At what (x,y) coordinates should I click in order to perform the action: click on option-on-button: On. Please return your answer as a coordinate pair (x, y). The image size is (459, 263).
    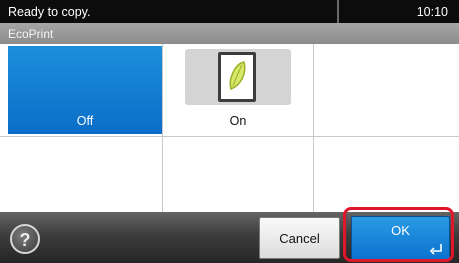
    Looking at the image, I should click on (238, 90).